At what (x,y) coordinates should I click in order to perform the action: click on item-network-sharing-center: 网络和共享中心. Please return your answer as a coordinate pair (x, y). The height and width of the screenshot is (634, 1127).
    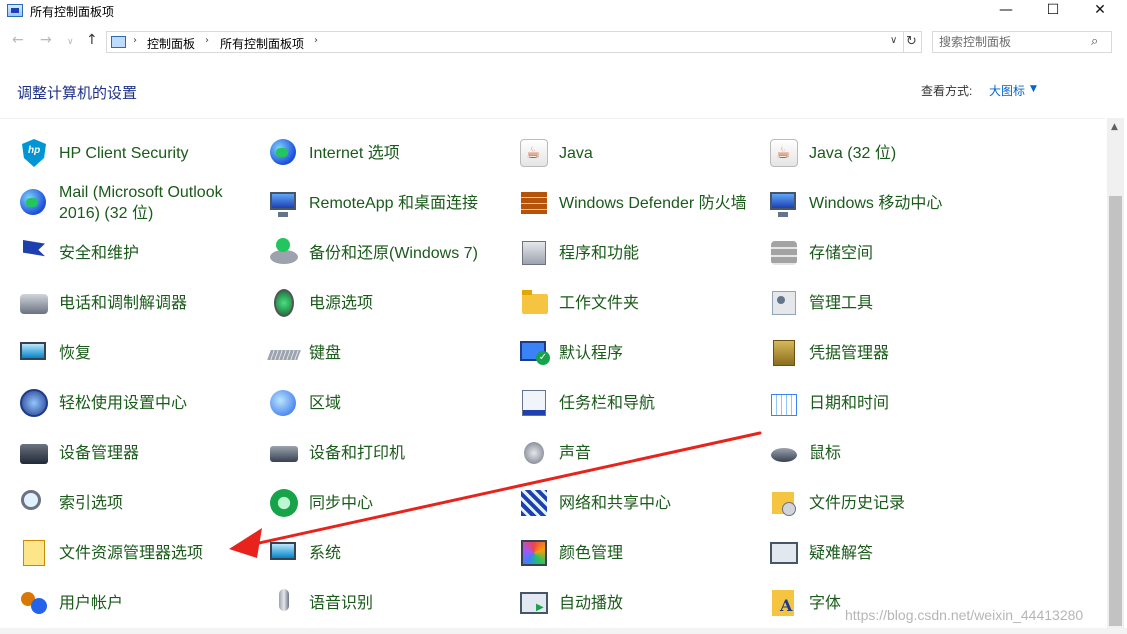
    Looking at the image, I should click on (637, 503).